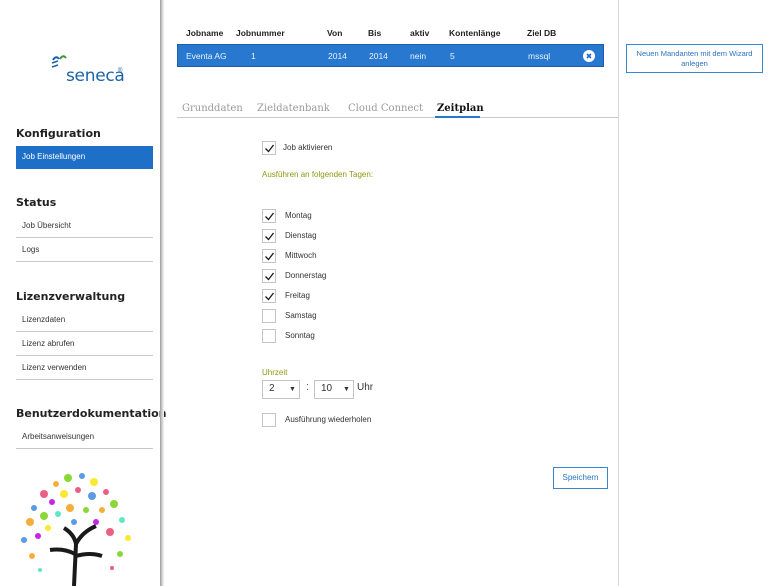 This screenshot has height=586, width=773. Describe the element at coordinates (365, 387) in the screenshot. I see `time-unit: Uhr` at that location.